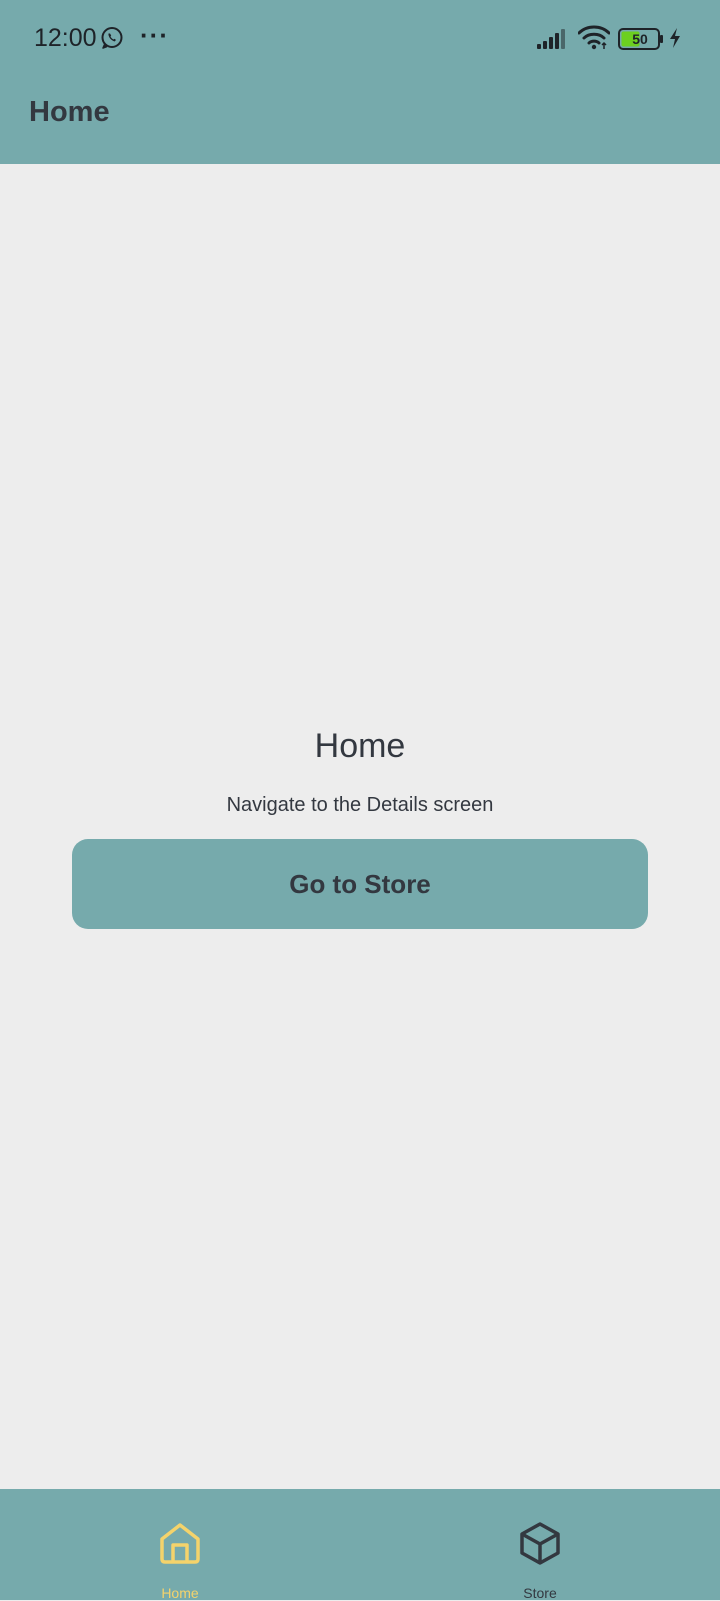 This screenshot has width=720, height=1601. I want to click on bottom-nav: Home Store, so click(360, 1545).